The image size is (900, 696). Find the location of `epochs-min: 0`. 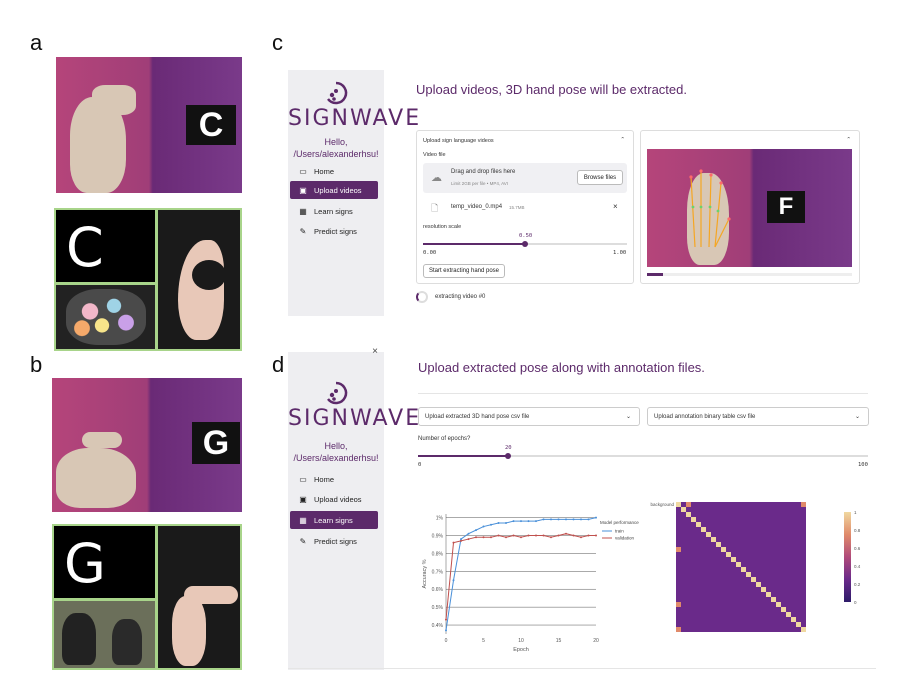

epochs-min: 0 is located at coordinates (420, 465).